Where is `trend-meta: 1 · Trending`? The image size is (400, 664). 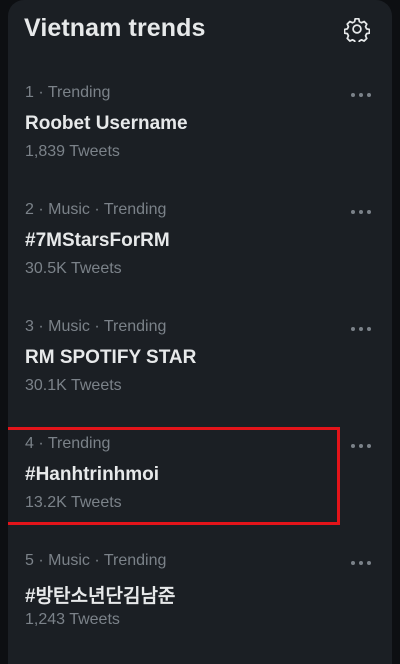 trend-meta: 1 · Trending is located at coordinates (68, 92).